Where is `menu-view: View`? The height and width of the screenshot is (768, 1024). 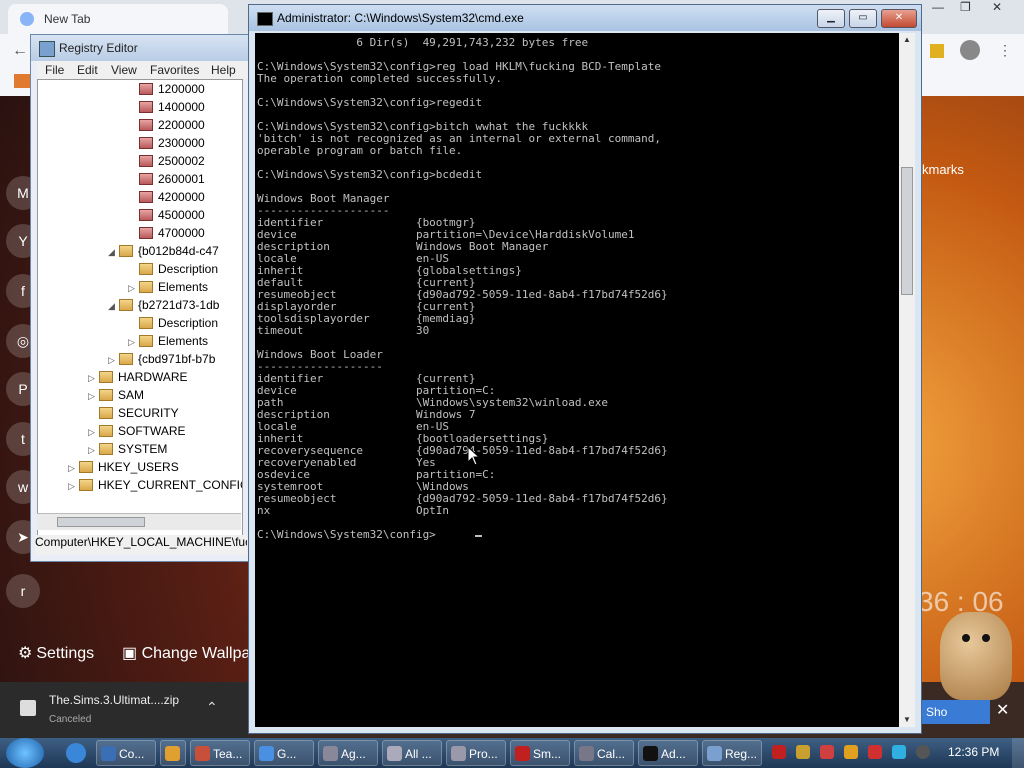 menu-view: View is located at coordinates (124, 70).